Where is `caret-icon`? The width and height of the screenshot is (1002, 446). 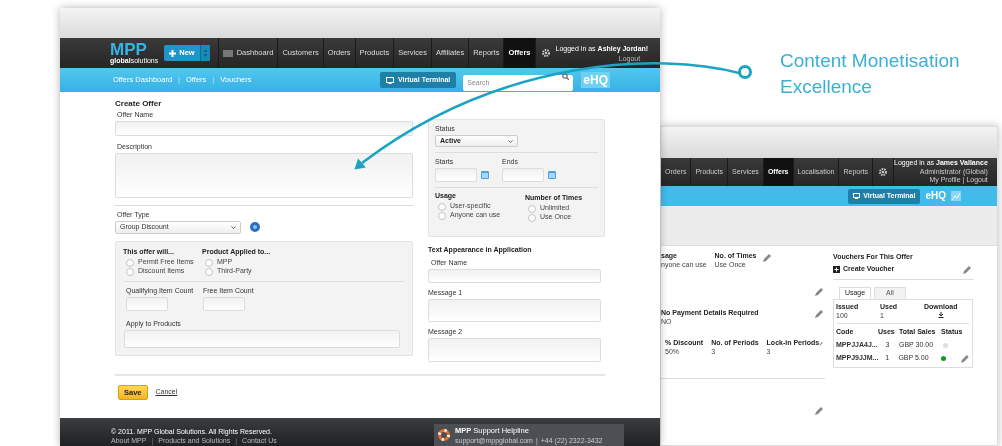
caret-icon is located at coordinates (205, 53).